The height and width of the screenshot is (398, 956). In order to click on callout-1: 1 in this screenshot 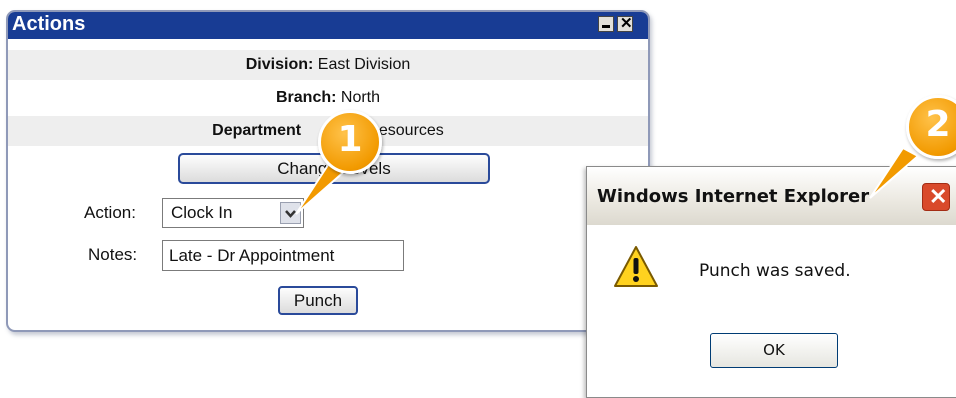, I will do `click(350, 142)`.